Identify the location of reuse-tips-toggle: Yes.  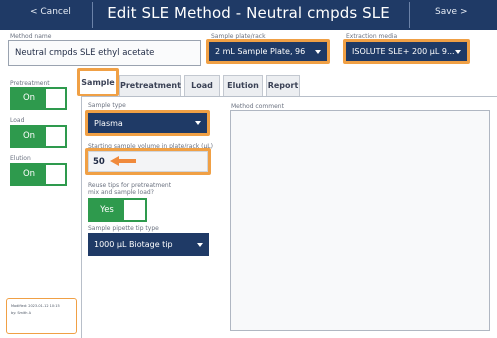
(117, 210).